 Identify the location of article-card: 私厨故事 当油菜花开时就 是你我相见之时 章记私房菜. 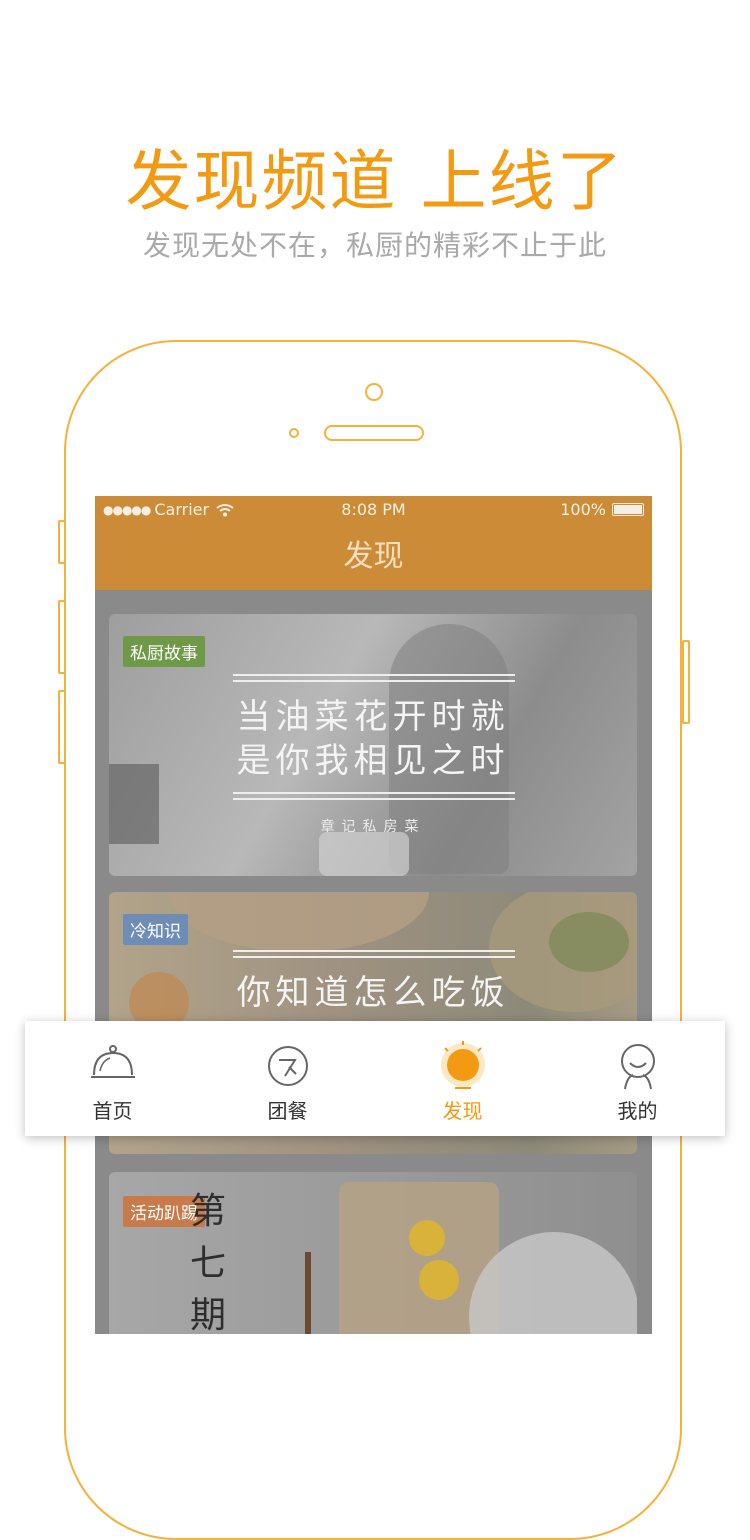
(373, 745).